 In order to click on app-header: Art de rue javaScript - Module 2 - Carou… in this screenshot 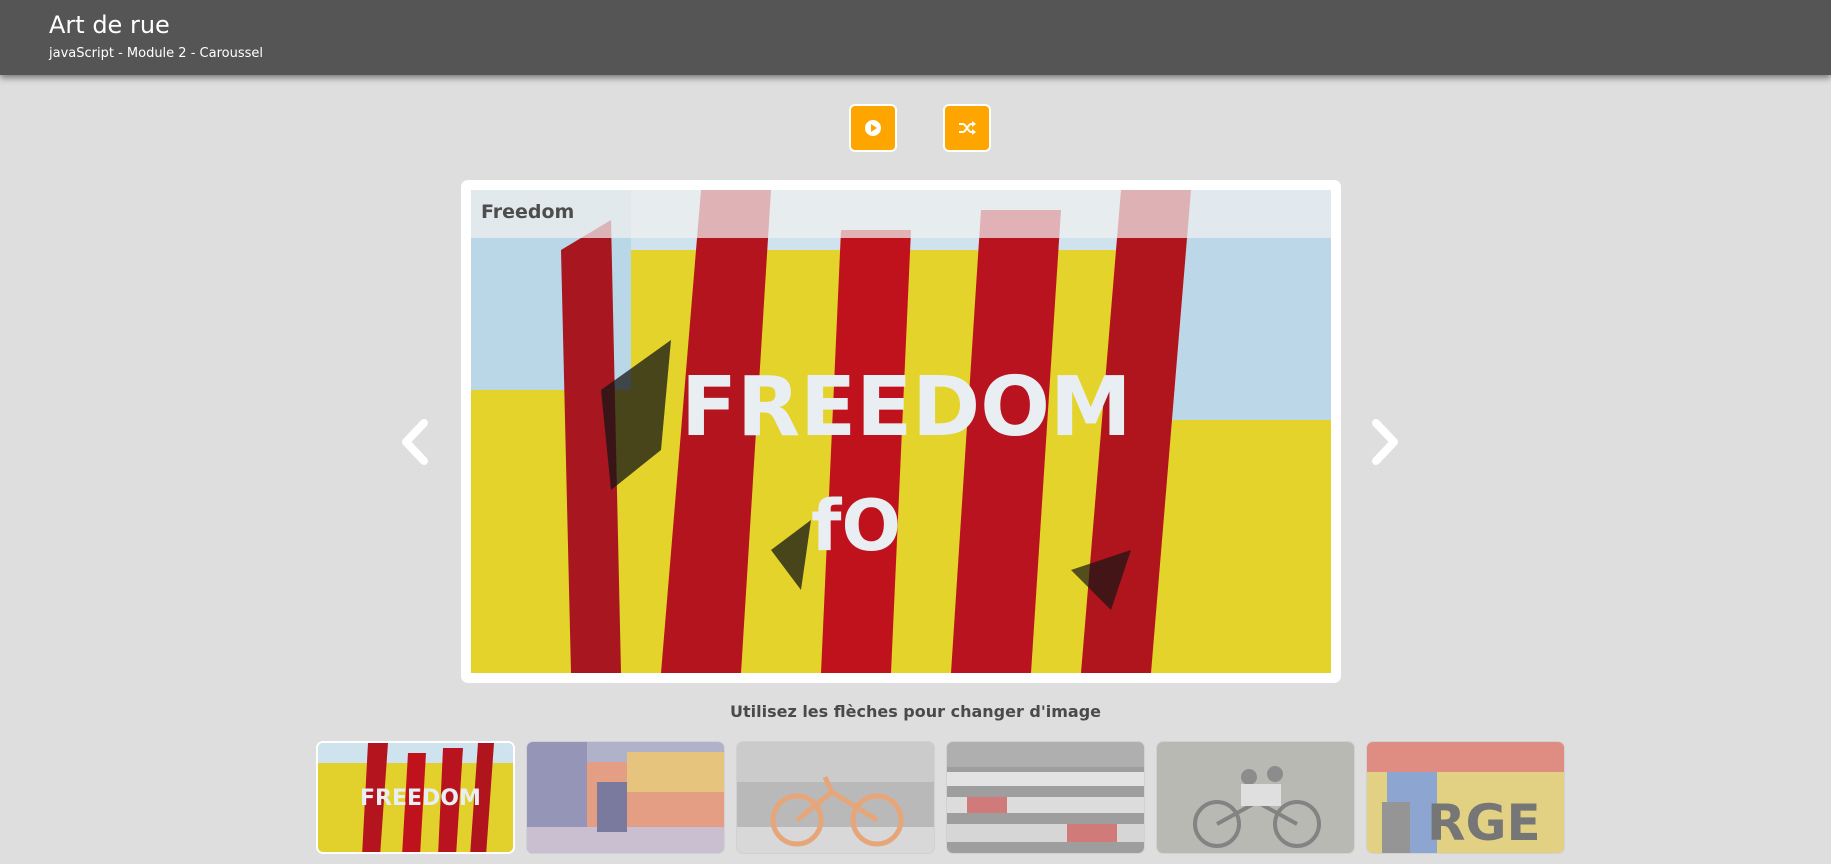, I will do `click(915, 37)`.